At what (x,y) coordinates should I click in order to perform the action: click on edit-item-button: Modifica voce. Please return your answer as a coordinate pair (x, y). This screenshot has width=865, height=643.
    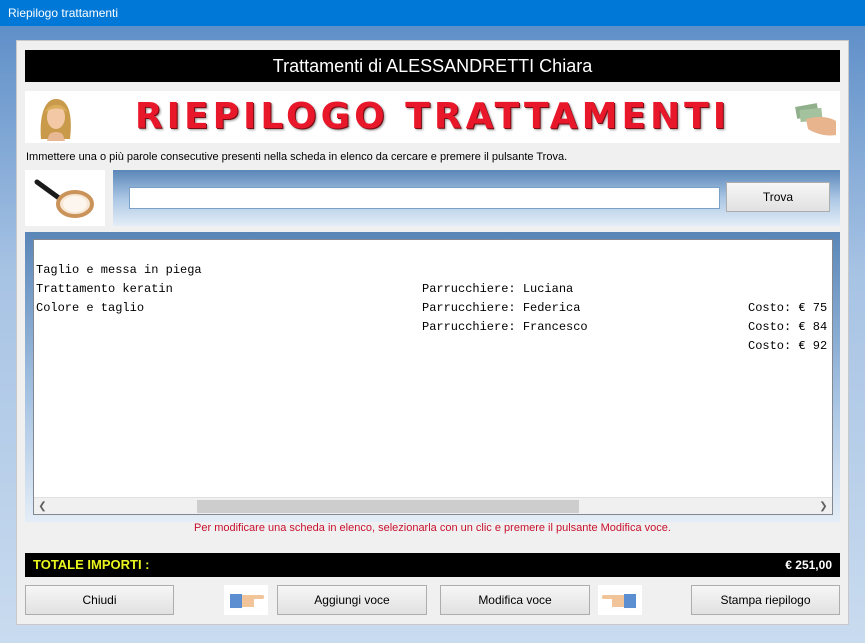
    Looking at the image, I should click on (515, 600).